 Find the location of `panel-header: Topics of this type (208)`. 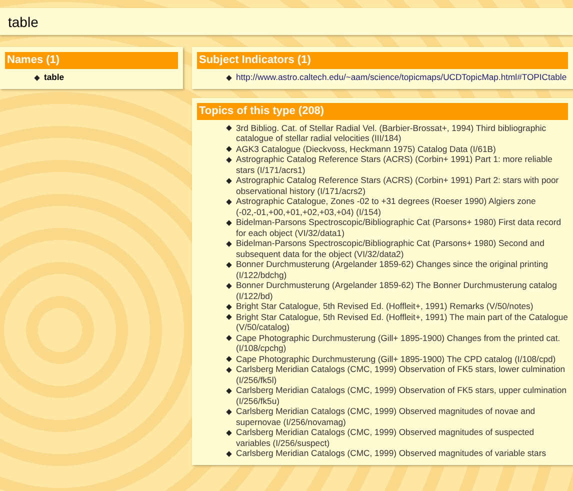

panel-header: Topics of this type (208) is located at coordinates (382, 111).